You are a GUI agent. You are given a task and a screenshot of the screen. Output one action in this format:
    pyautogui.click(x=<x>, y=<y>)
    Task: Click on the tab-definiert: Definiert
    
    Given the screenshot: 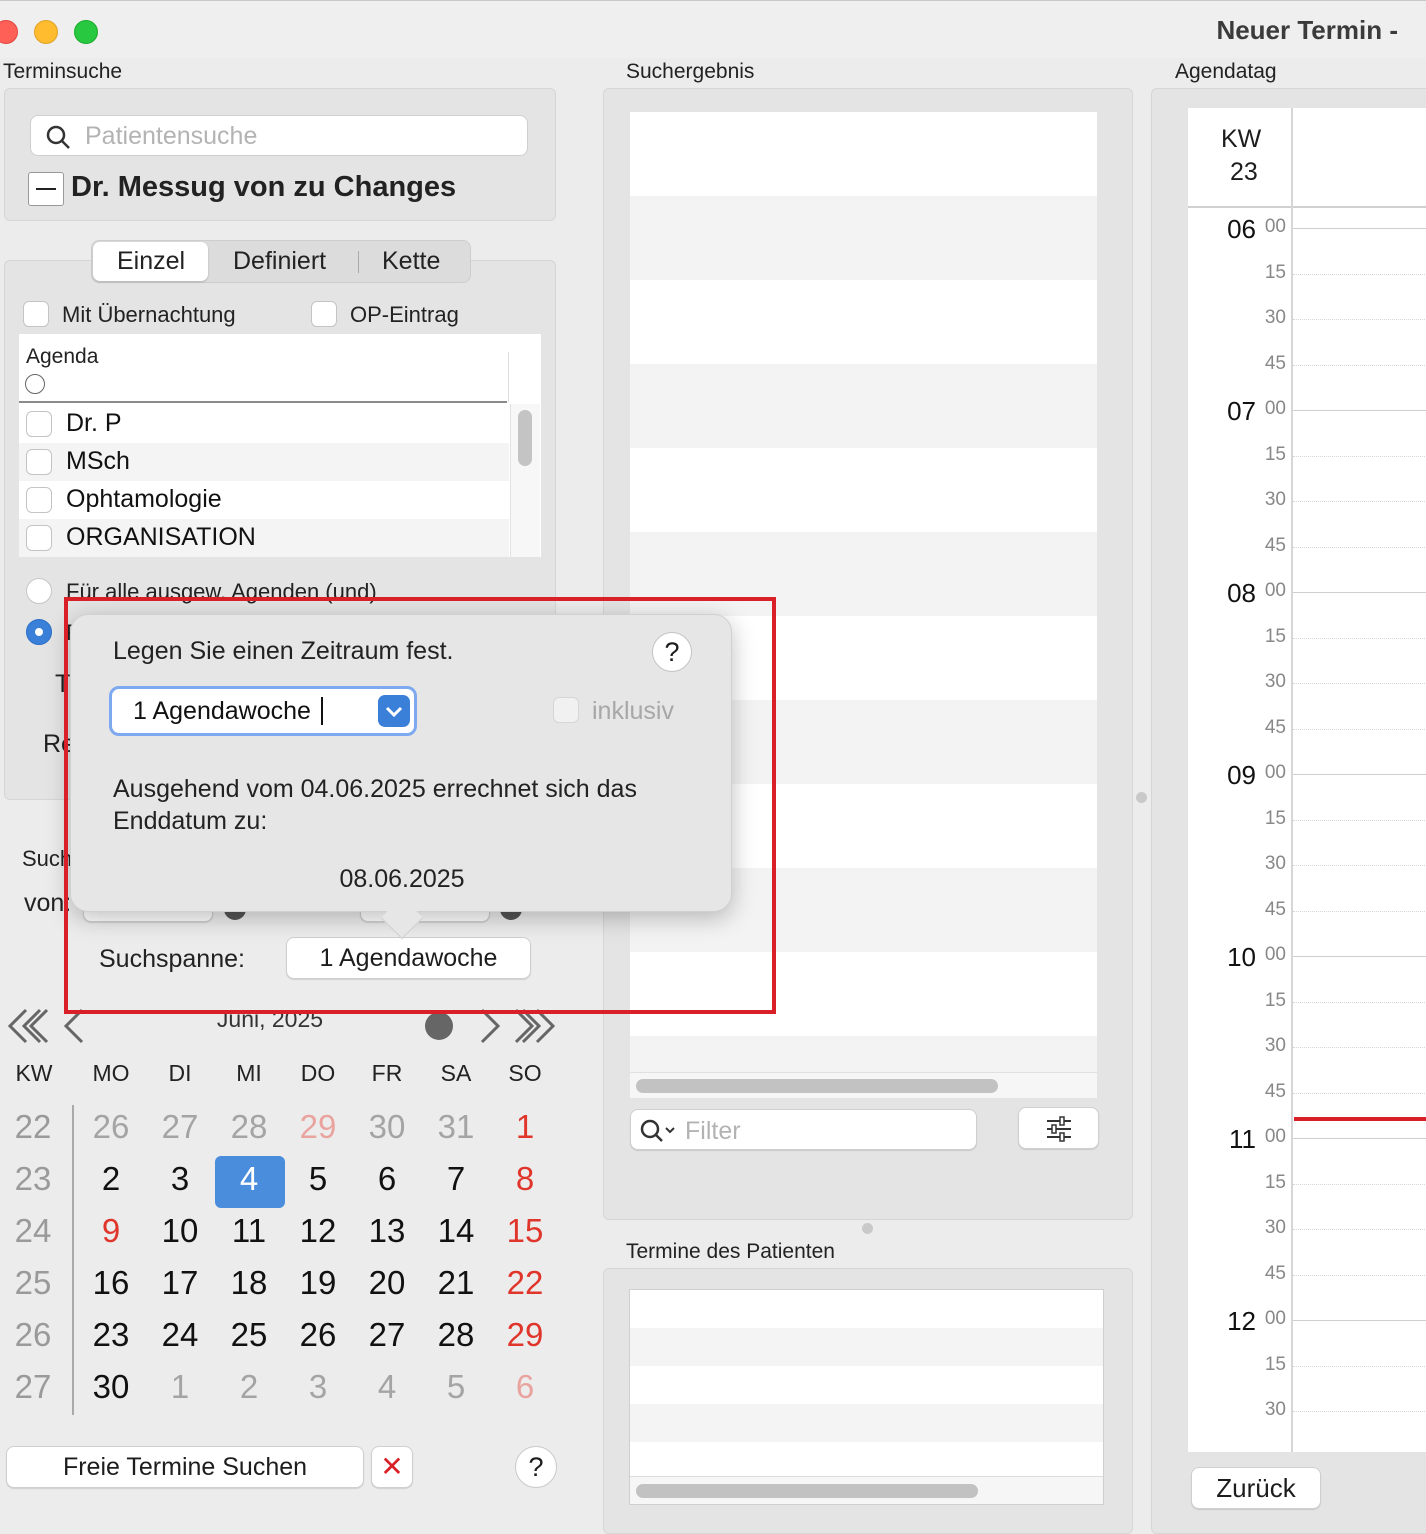 What is the action you would take?
    pyautogui.click(x=279, y=261)
    